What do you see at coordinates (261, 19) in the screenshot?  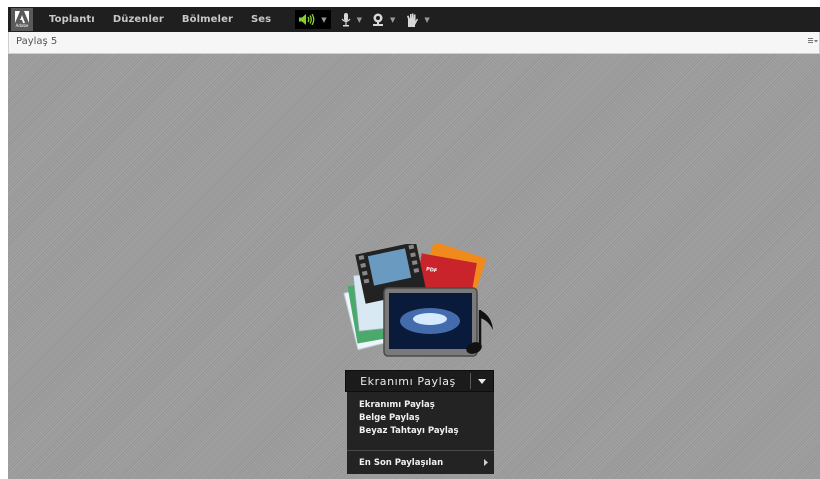 I see `menu-audio: Ses` at bounding box center [261, 19].